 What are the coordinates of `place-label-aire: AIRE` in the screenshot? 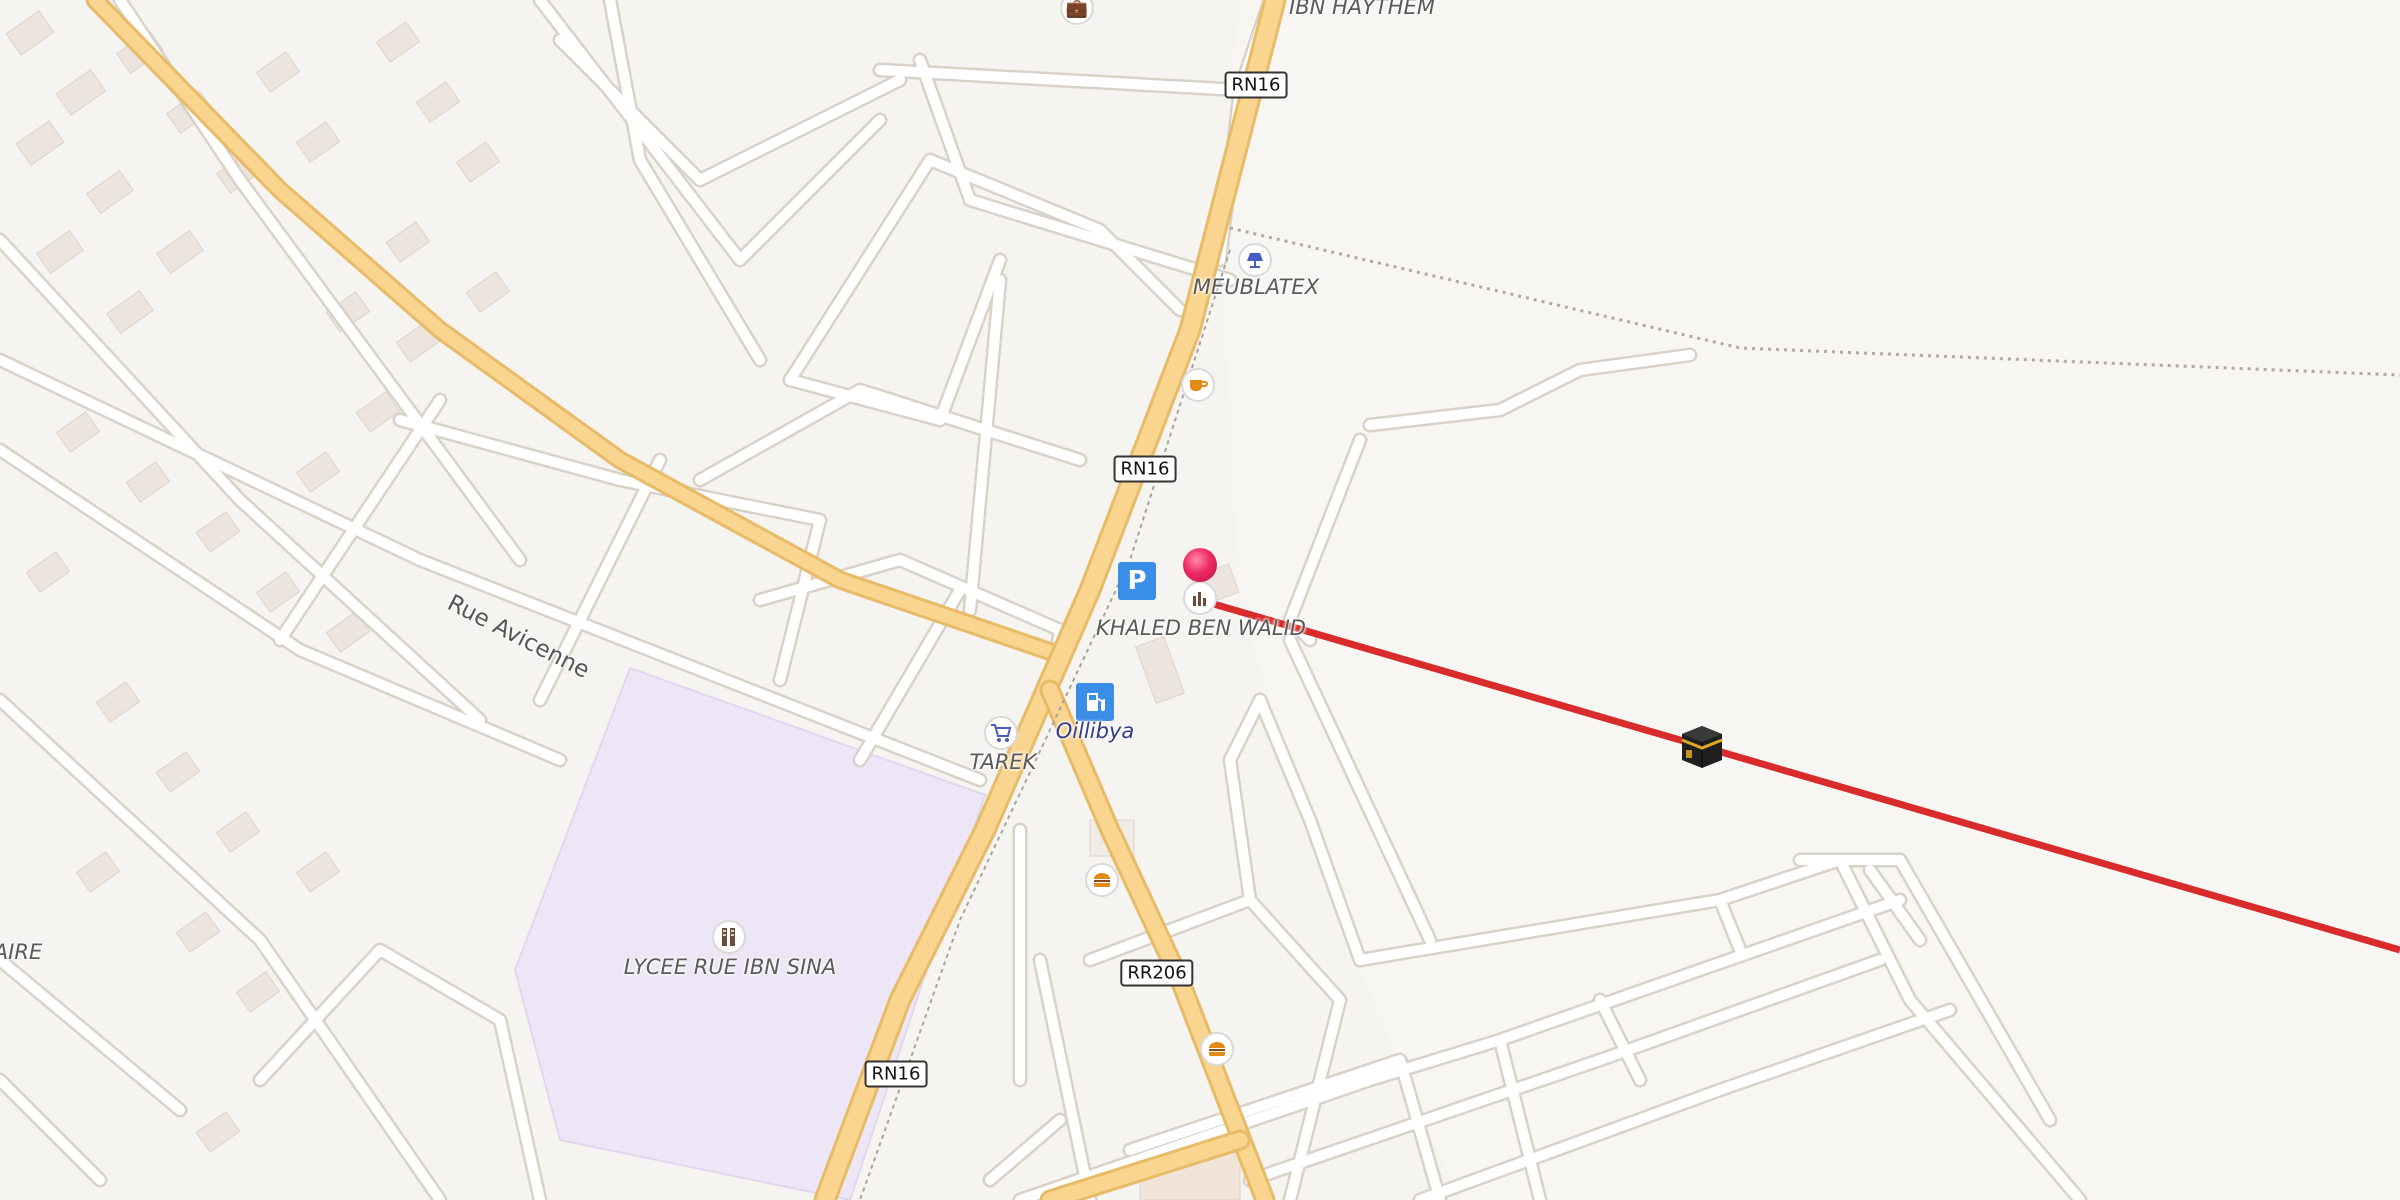 It's located at (21, 952).